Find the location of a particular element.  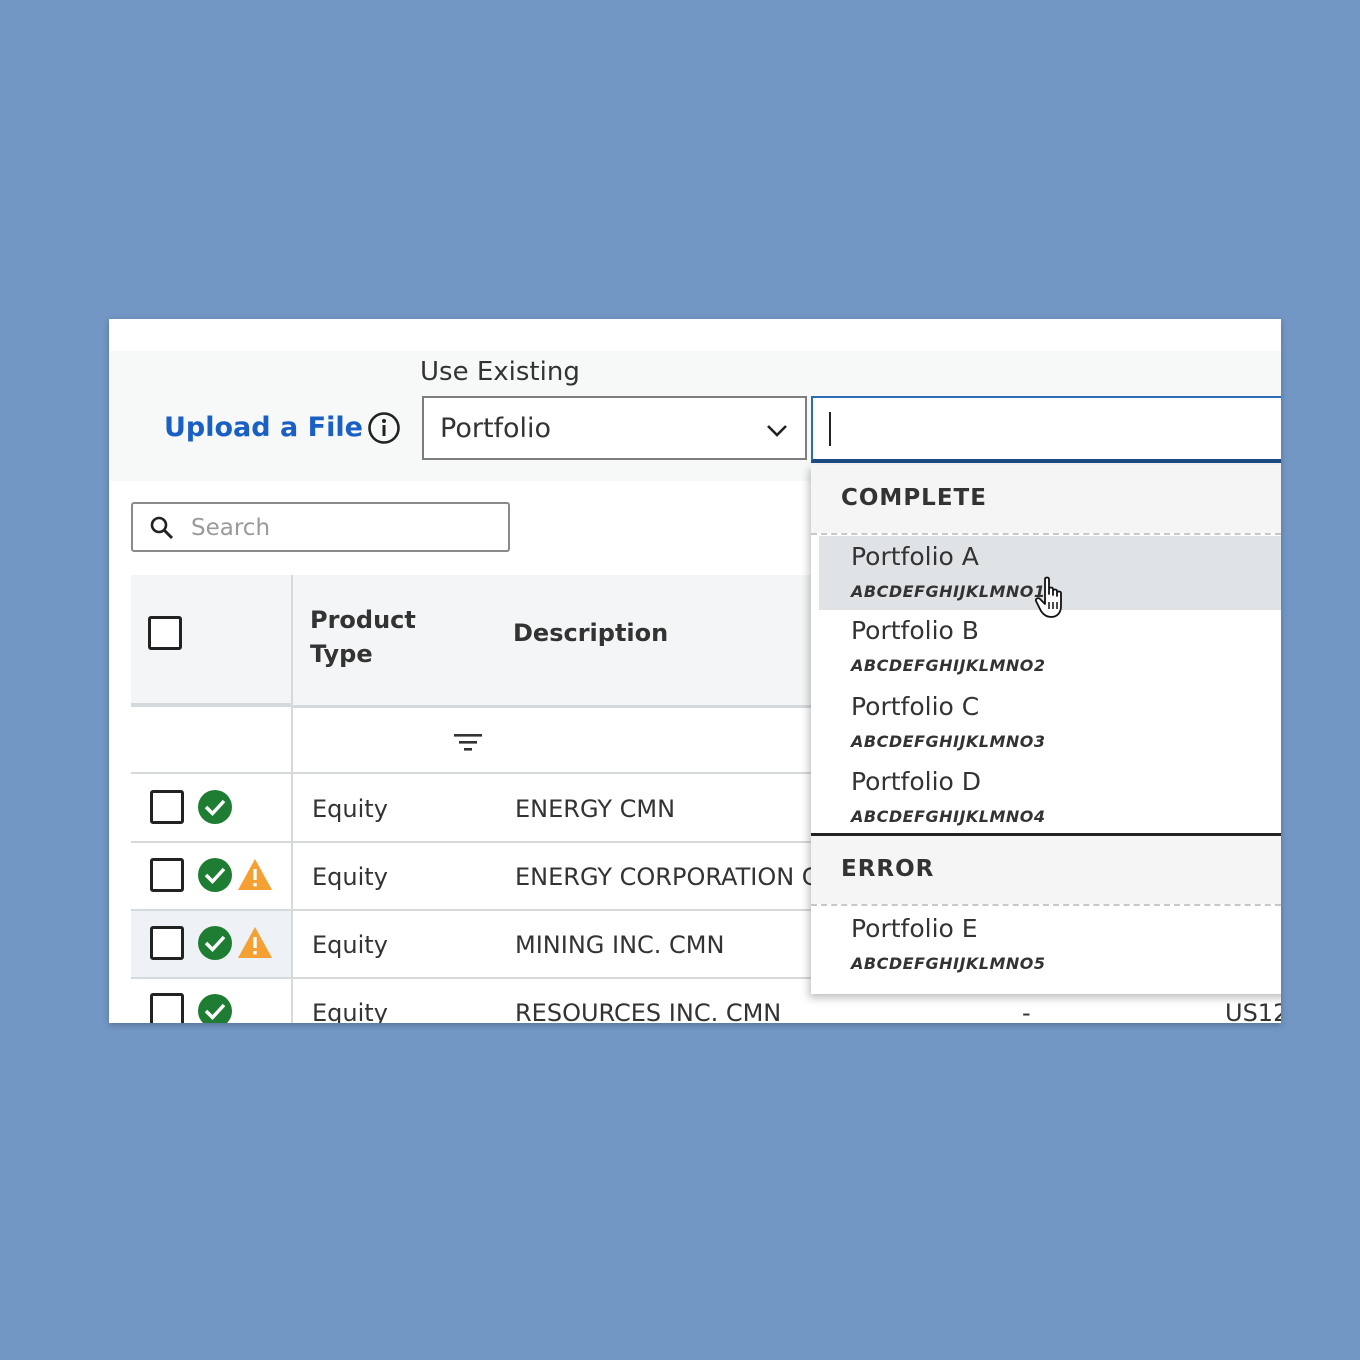

search-field is located at coordinates (320, 527).